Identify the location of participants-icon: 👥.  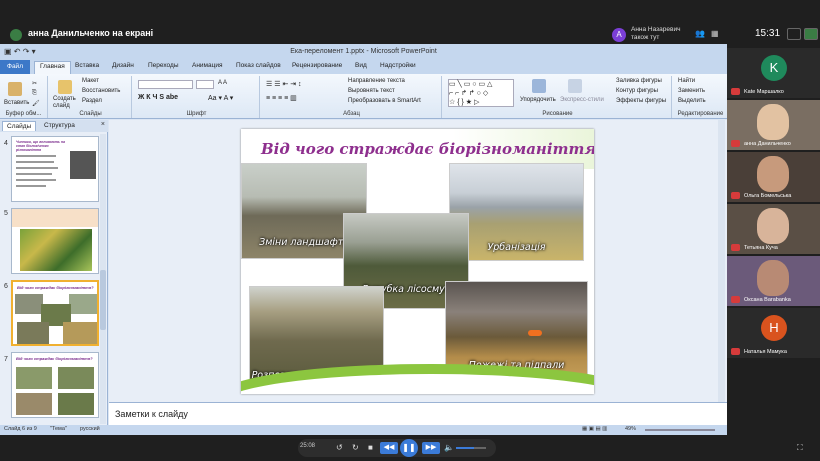
(700, 33).